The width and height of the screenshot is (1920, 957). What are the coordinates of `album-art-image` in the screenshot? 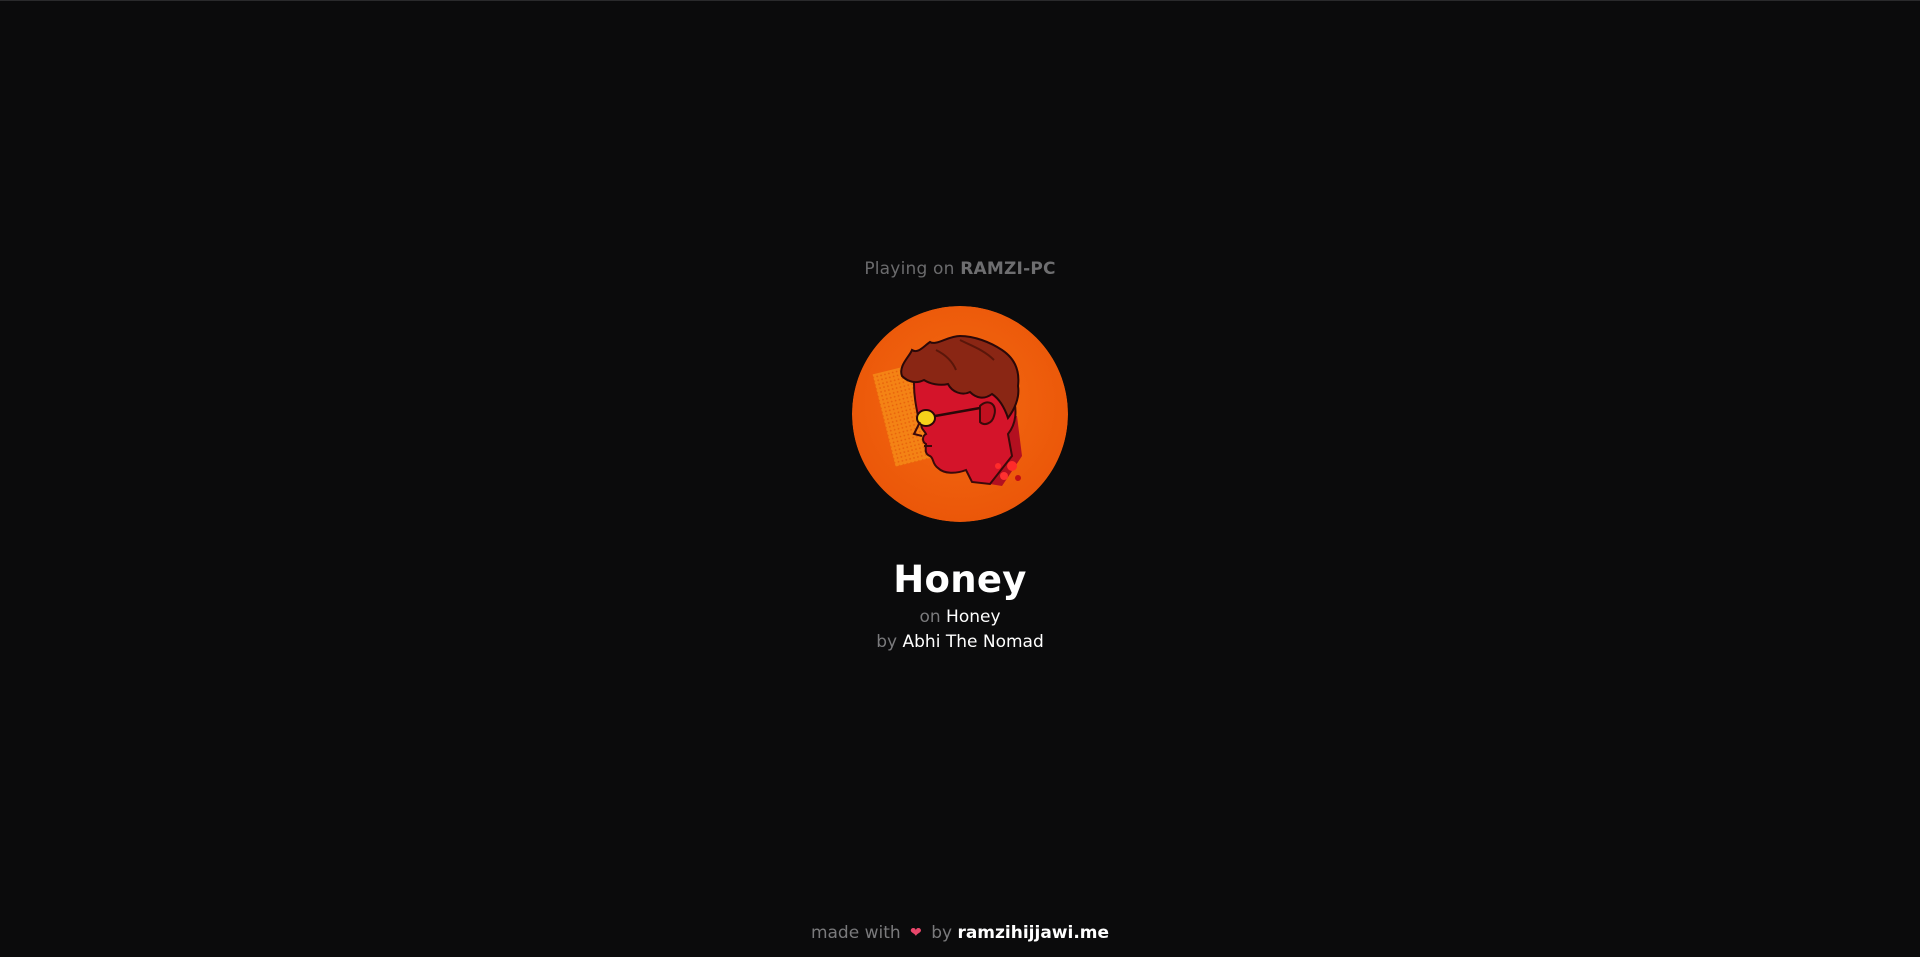 It's located at (960, 414).